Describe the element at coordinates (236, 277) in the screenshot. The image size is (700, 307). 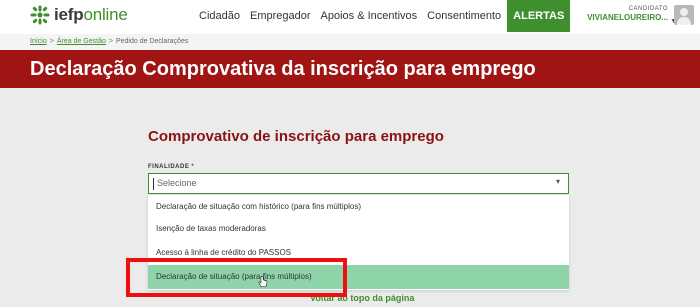
I see `highlight-box` at that location.